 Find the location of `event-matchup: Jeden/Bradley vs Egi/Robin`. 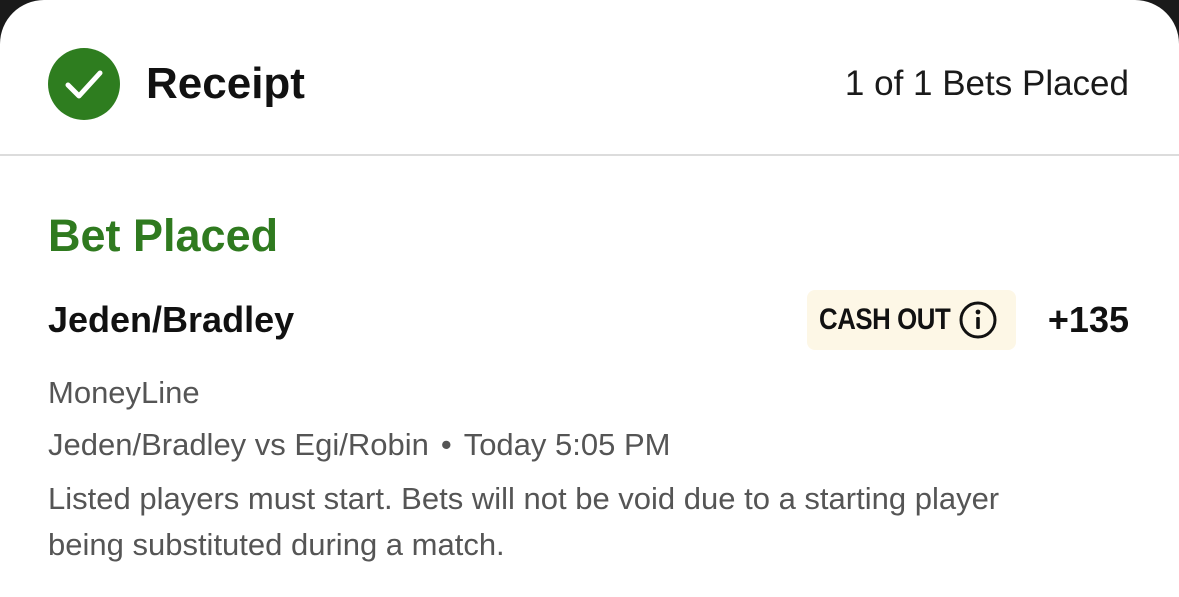

event-matchup: Jeden/Bradley vs Egi/Robin is located at coordinates (238, 444).